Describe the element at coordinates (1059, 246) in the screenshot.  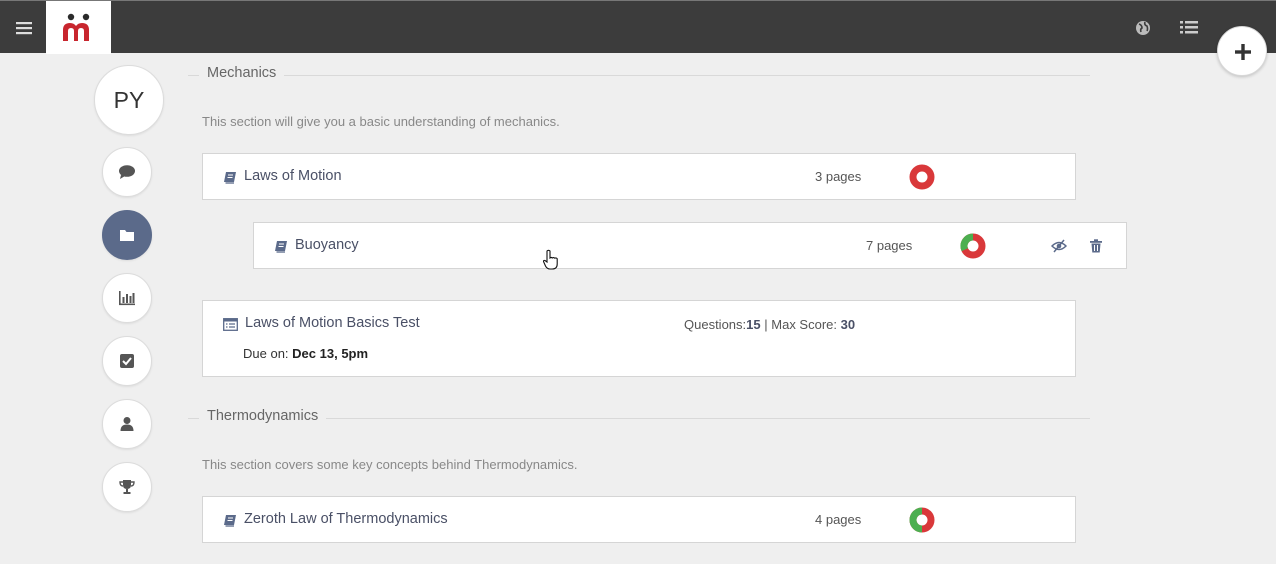
I see `hide-icon` at that location.